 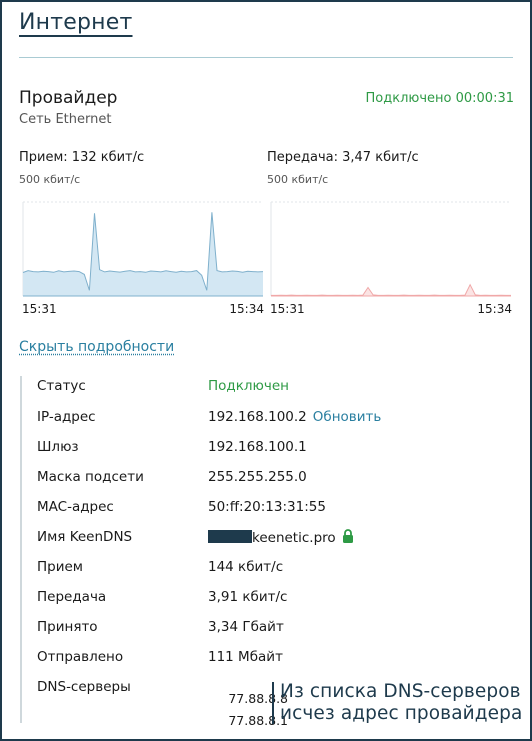 What do you see at coordinates (287, 309) in the screenshot?
I see `tx-chart-start-time: 15:31` at bounding box center [287, 309].